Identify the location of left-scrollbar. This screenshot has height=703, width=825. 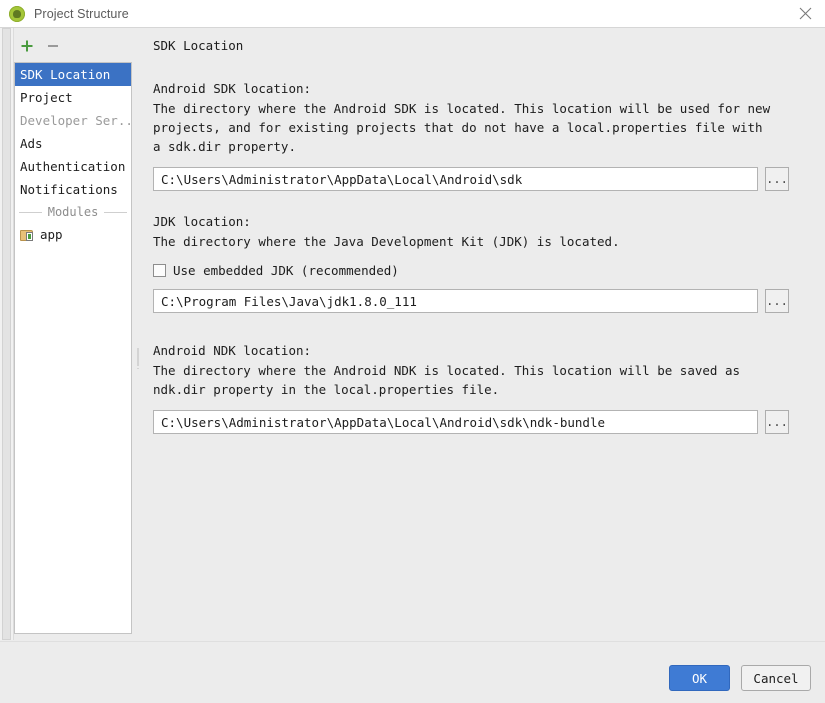
(7, 334).